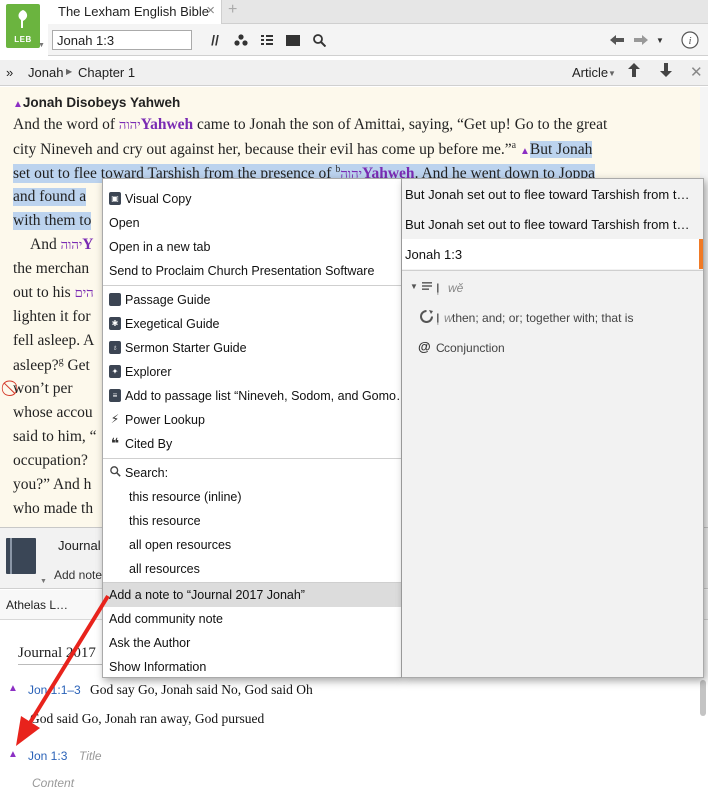 The image size is (708, 790). What do you see at coordinates (79, 545) in the screenshot?
I see `journal-tab: Journal` at bounding box center [79, 545].